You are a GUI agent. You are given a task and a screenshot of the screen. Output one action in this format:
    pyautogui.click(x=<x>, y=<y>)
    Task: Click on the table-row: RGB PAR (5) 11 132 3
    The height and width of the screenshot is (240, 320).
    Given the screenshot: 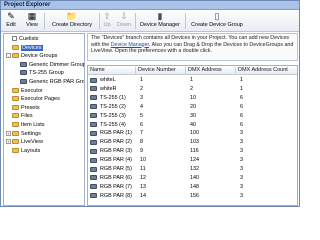 What is the action you would take?
    pyautogui.click(x=192, y=169)
    